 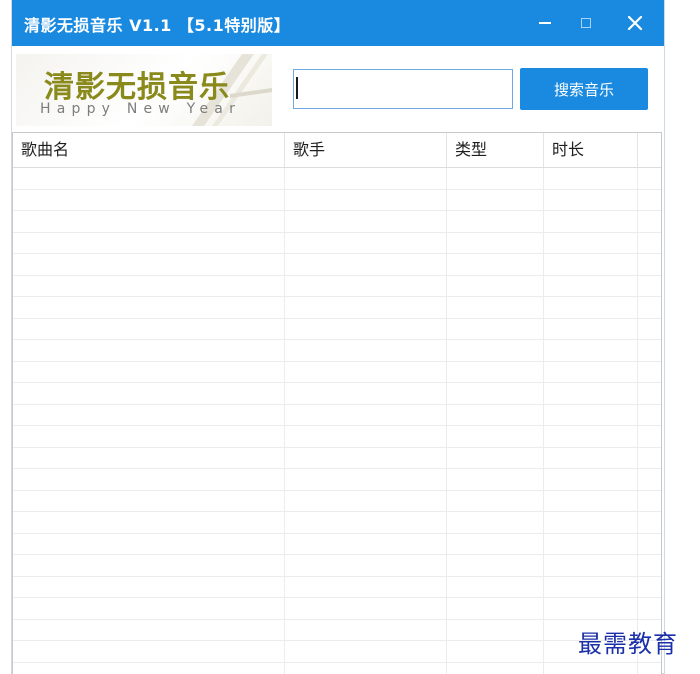 What do you see at coordinates (366, 150) in the screenshot?
I see `column-header-artist: 歌手` at bounding box center [366, 150].